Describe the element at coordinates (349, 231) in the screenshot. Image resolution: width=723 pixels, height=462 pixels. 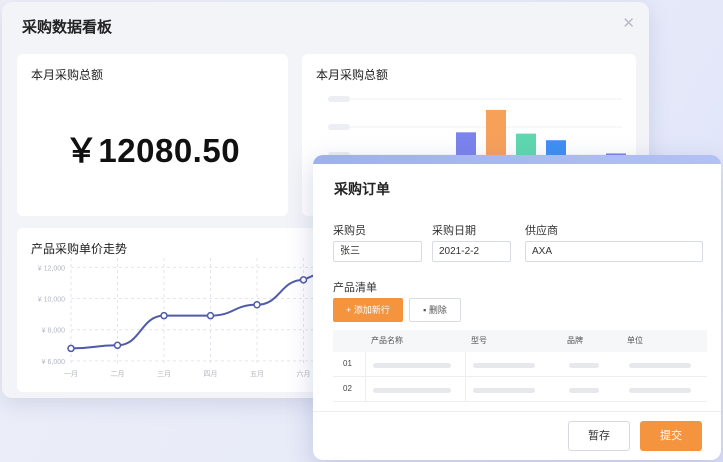
I see `buyer-label: 采购员` at that location.